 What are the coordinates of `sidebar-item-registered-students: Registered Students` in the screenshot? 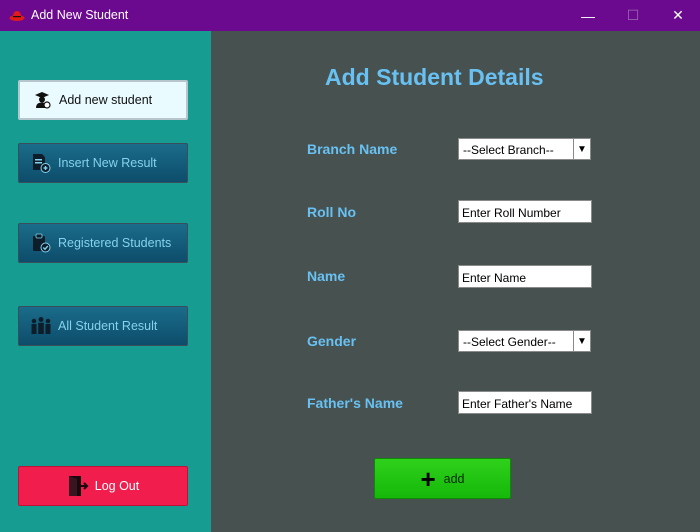 It's located at (103, 243).